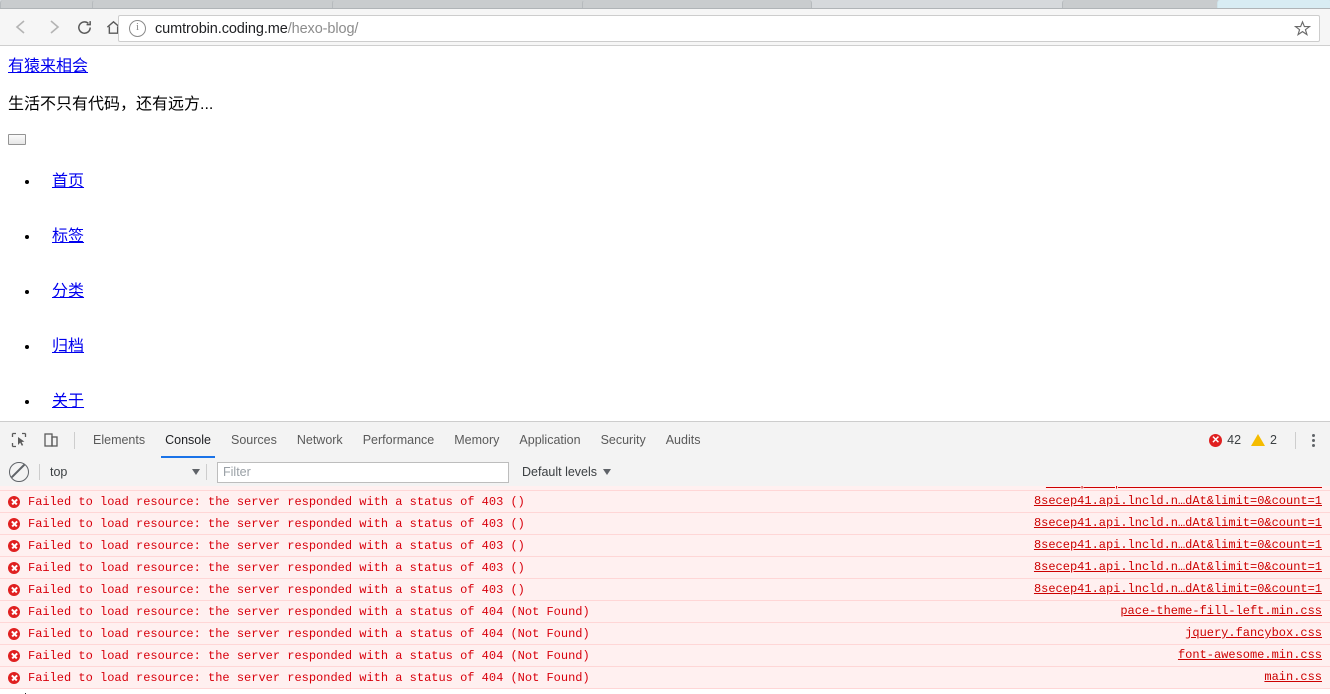 This screenshot has width=1330, height=694. I want to click on tab-memory: Memory, so click(476, 440).